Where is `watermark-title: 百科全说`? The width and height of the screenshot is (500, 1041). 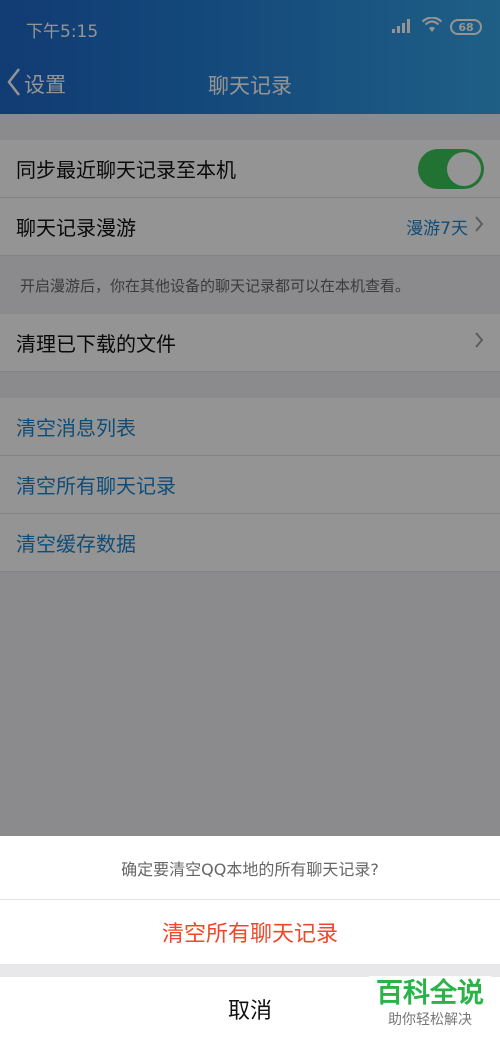
watermark-title: 百科全说 is located at coordinates (430, 993).